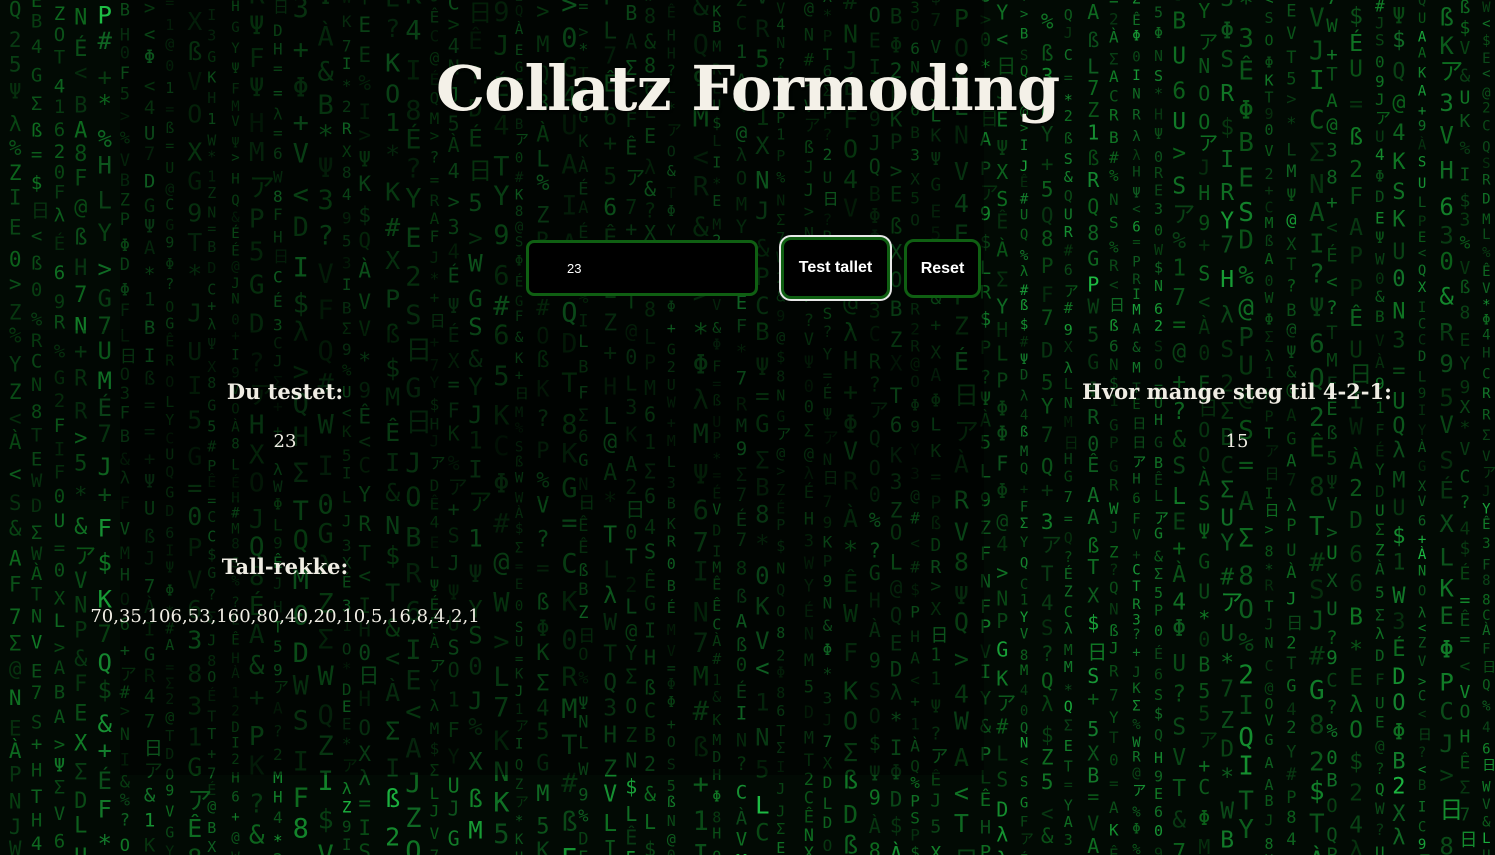  Describe the element at coordinates (85, 557) in the screenshot. I see `svg-text: ア` at that location.